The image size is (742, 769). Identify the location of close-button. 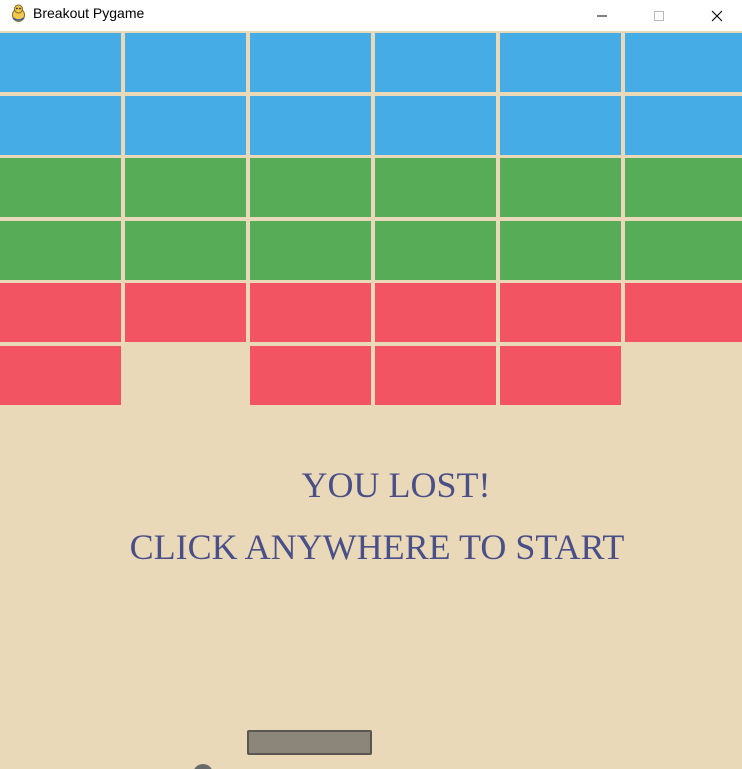
(717, 15).